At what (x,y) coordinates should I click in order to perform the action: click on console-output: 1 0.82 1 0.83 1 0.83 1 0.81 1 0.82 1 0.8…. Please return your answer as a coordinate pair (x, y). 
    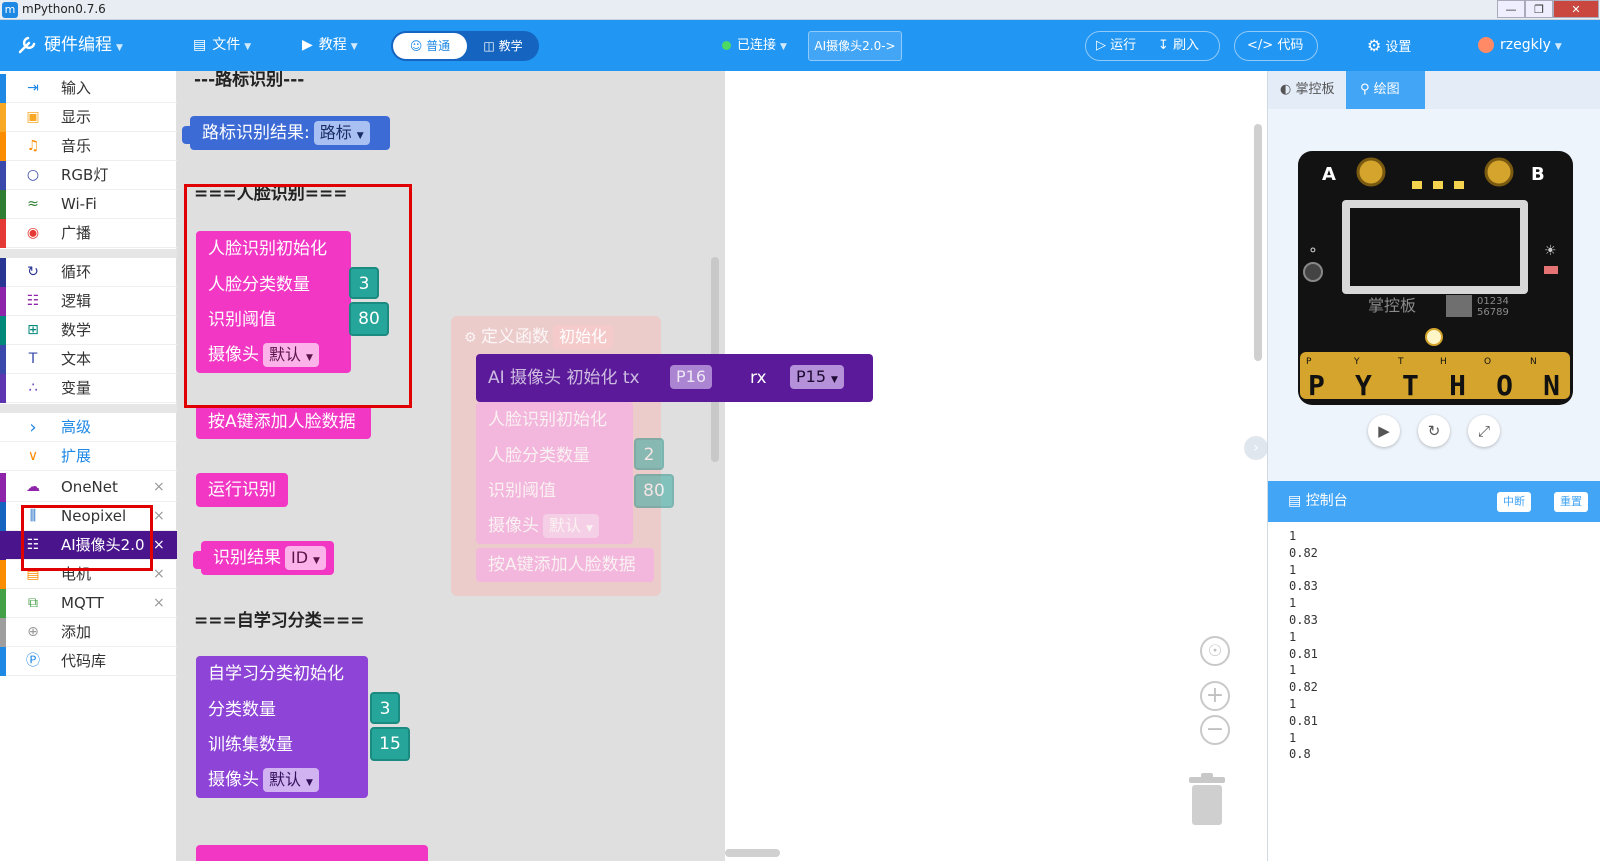
    Looking at the image, I should click on (1434, 691).